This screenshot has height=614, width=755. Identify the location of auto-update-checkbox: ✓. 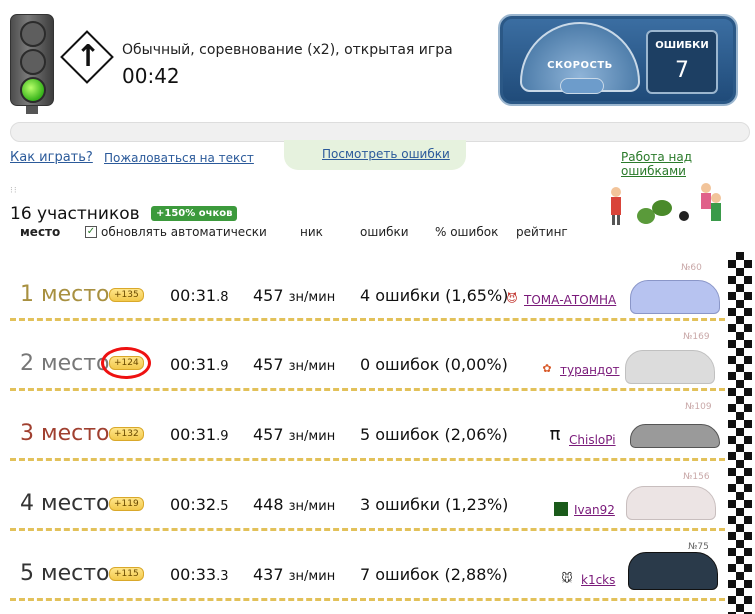
(91, 232).